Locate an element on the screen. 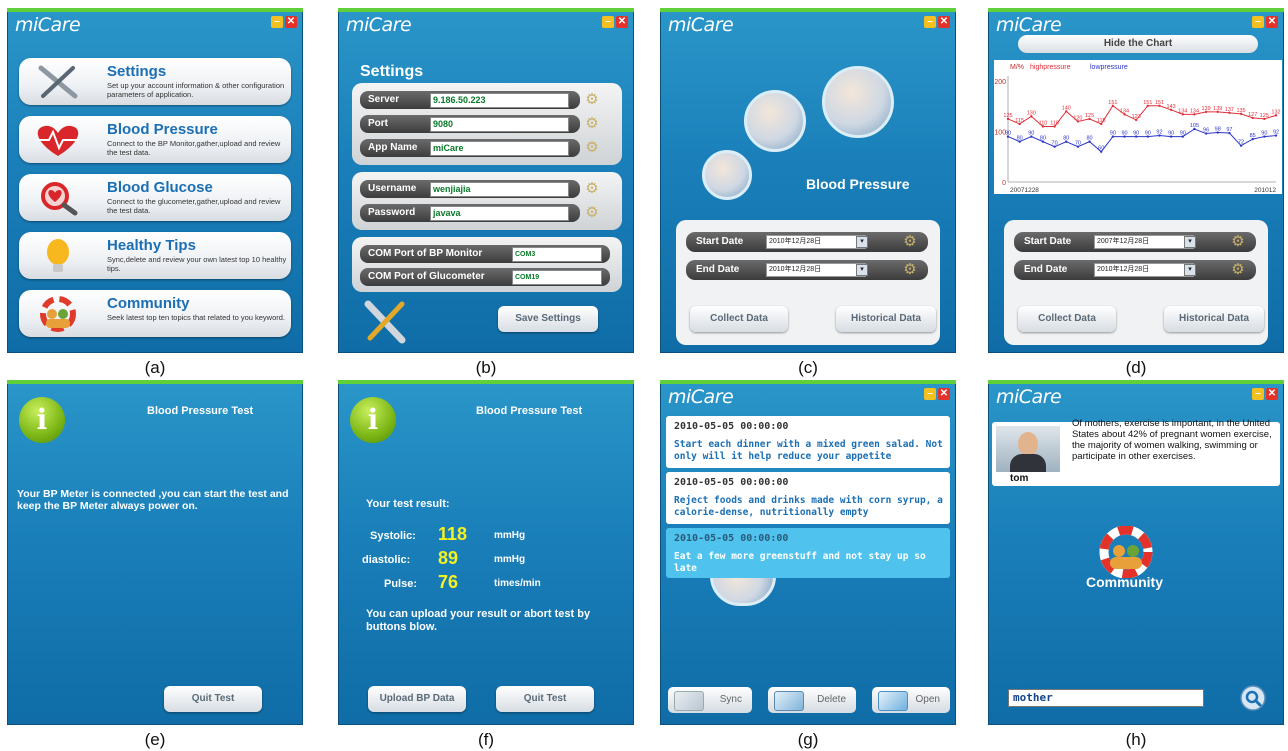 The image size is (1288, 751). data-label: 125 is located at coordinates (1264, 116).